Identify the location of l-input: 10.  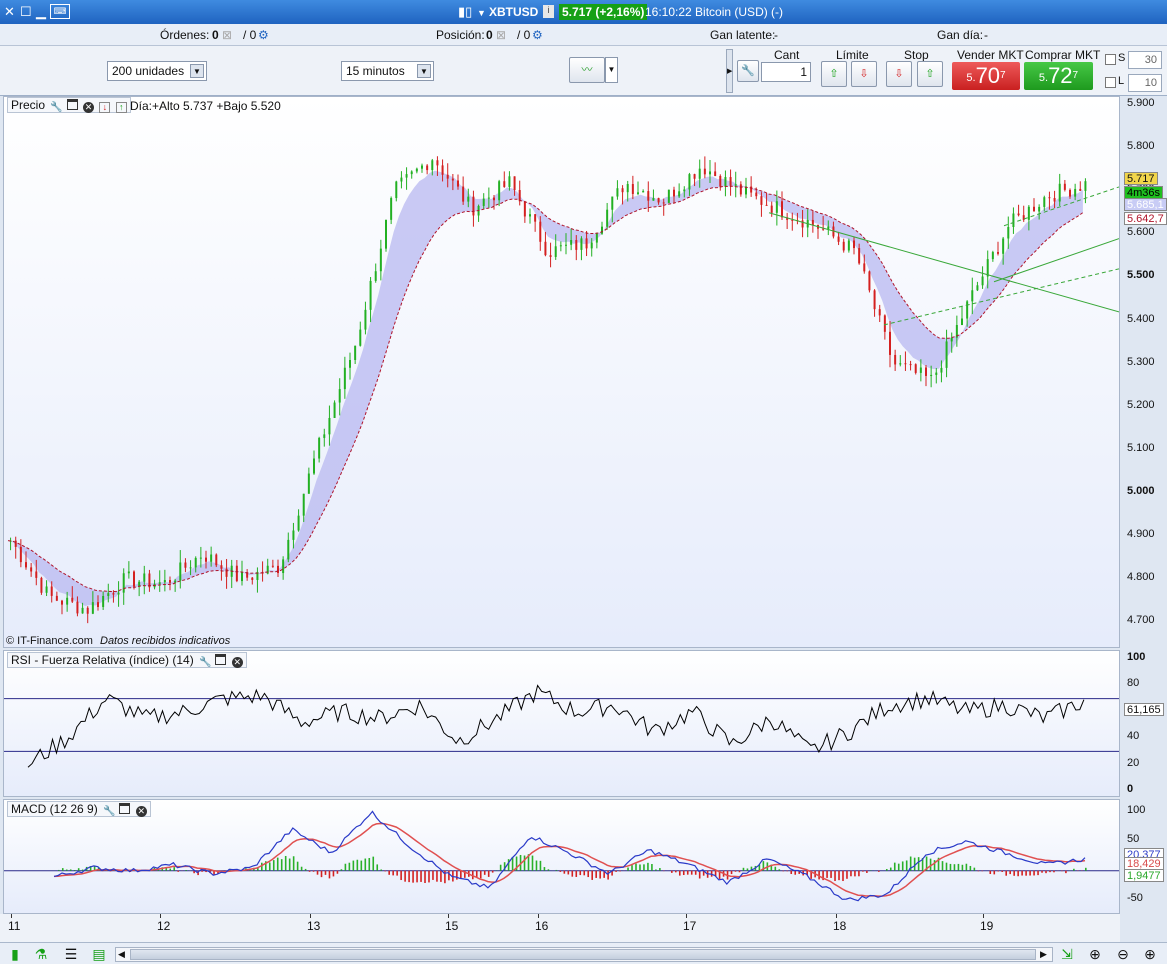
(1145, 83).